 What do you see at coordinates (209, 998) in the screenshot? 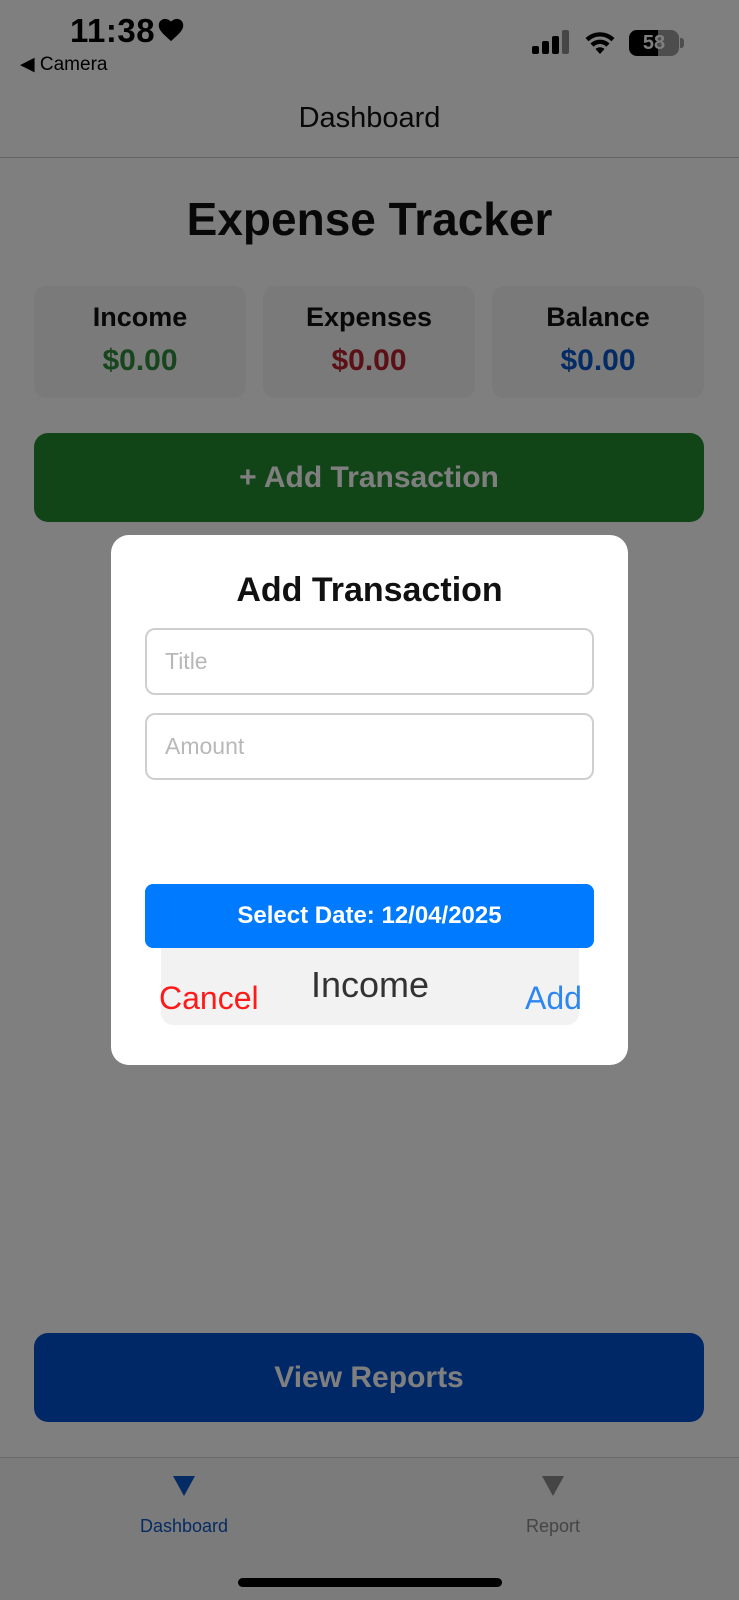
I see `cancel-button: Cancel` at bounding box center [209, 998].